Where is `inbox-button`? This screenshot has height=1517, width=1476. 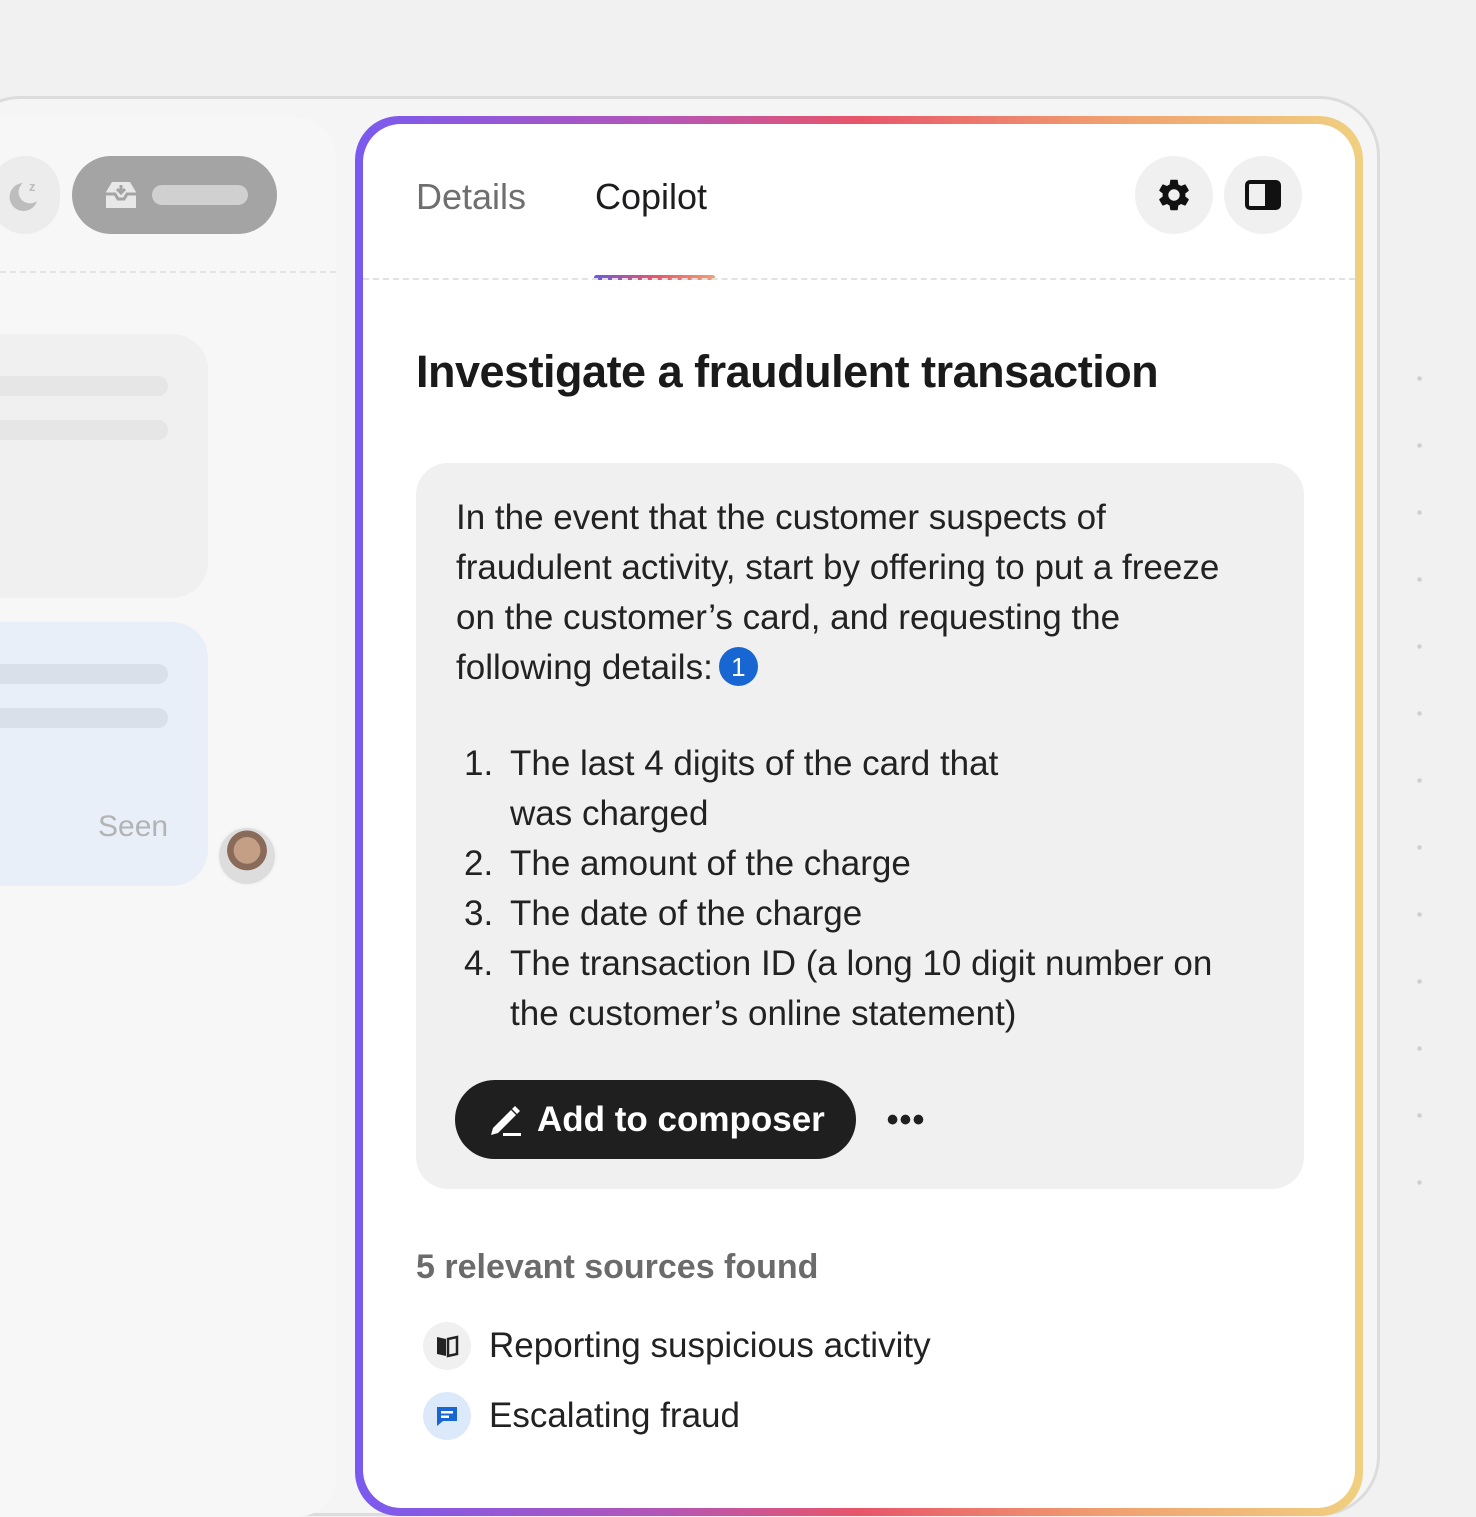
inbox-button is located at coordinates (174, 195).